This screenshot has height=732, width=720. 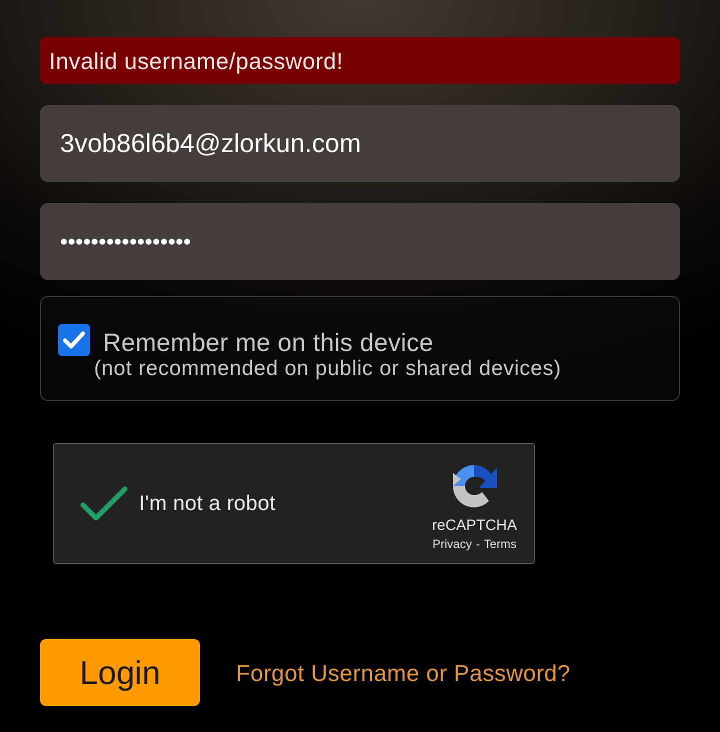 I want to click on remember-label: Remember me on this device, so click(x=268, y=343).